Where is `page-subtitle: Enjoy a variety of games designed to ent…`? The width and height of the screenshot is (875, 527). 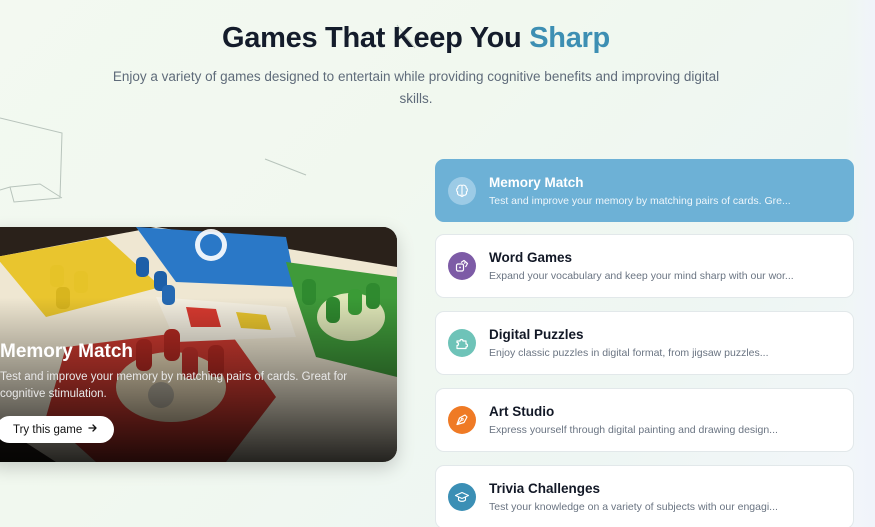 page-subtitle: Enjoy a variety of games designed to ent… is located at coordinates (416, 87).